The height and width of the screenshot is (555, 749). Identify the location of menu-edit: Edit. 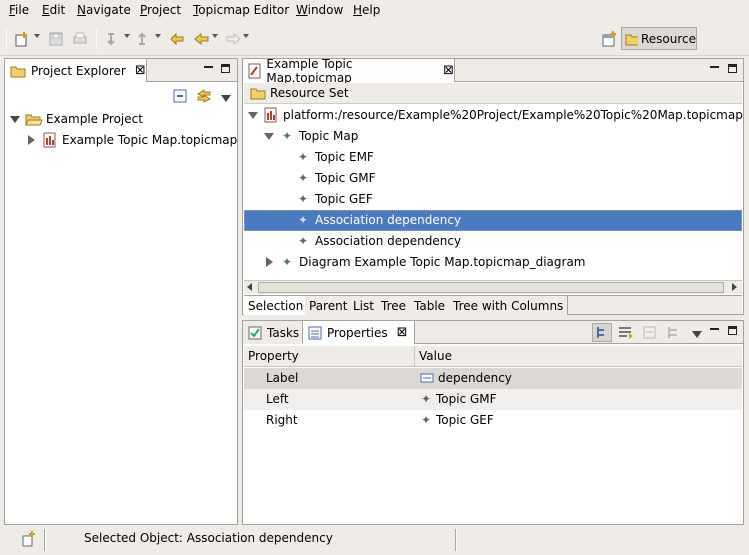
(53, 10).